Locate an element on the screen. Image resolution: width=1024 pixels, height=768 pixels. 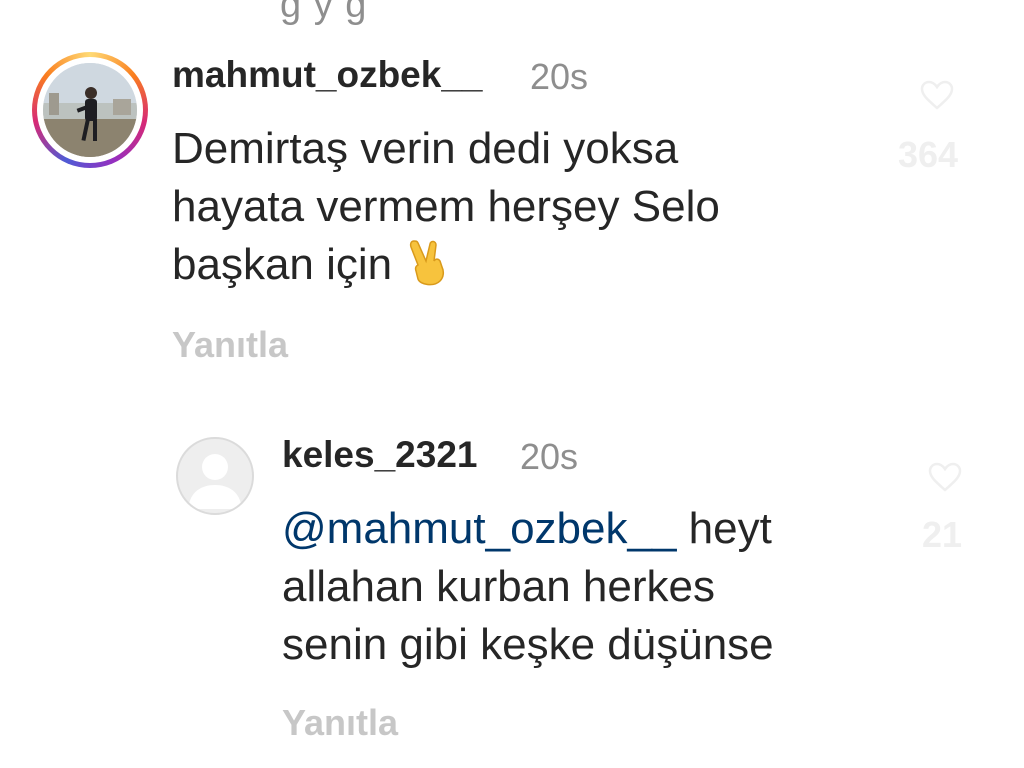
comment-username: mahmut_ozbek__ is located at coordinates (327, 75).